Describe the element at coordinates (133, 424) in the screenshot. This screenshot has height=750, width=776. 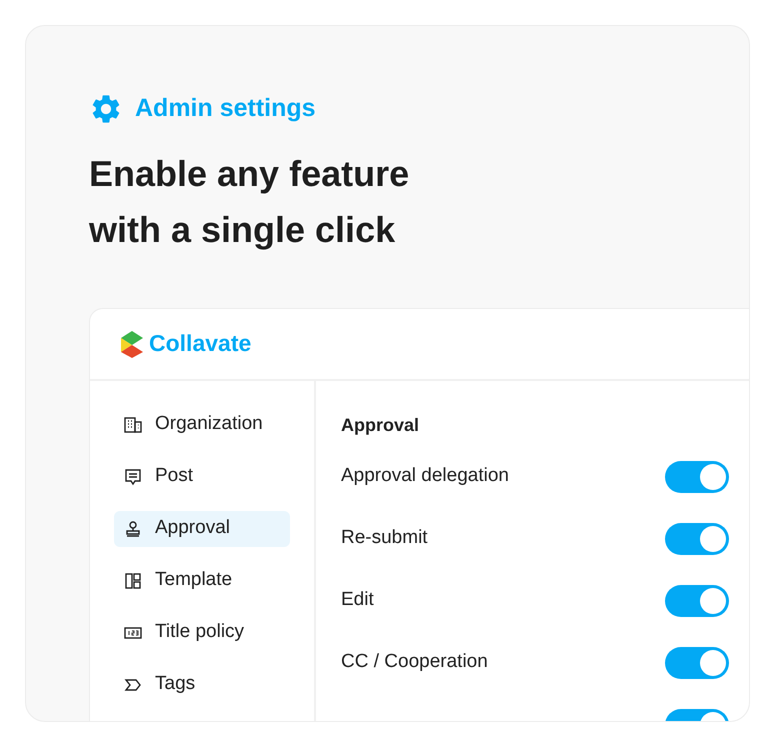
I see `building-icon` at that location.